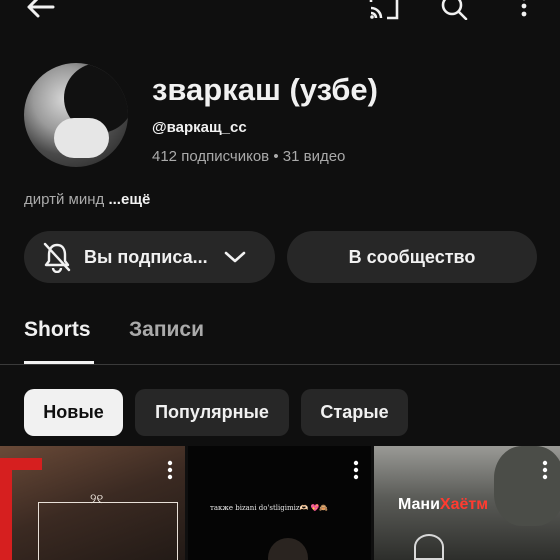 The image size is (560, 560). What do you see at coordinates (199, 127) in the screenshot?
I see `channel-handle: @варкащ_сс` at bounding box center [199, 127].